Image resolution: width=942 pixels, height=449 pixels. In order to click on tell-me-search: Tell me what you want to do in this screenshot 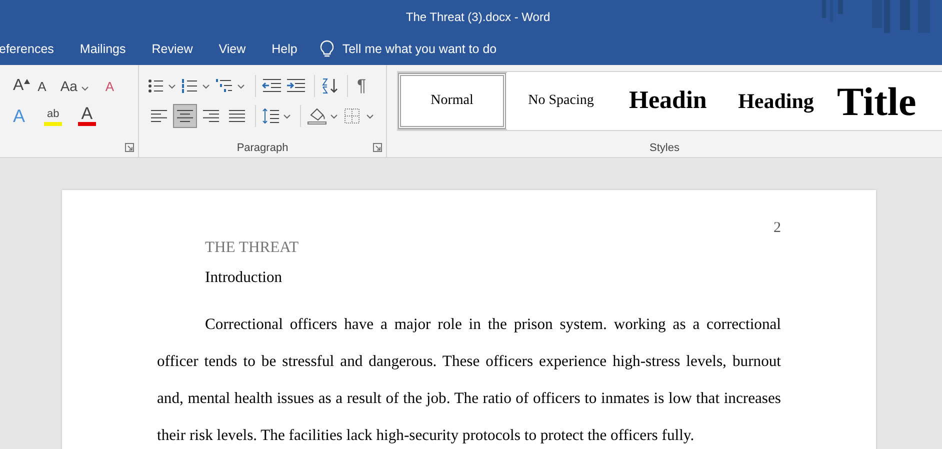, I will do `click(426, 49)`.